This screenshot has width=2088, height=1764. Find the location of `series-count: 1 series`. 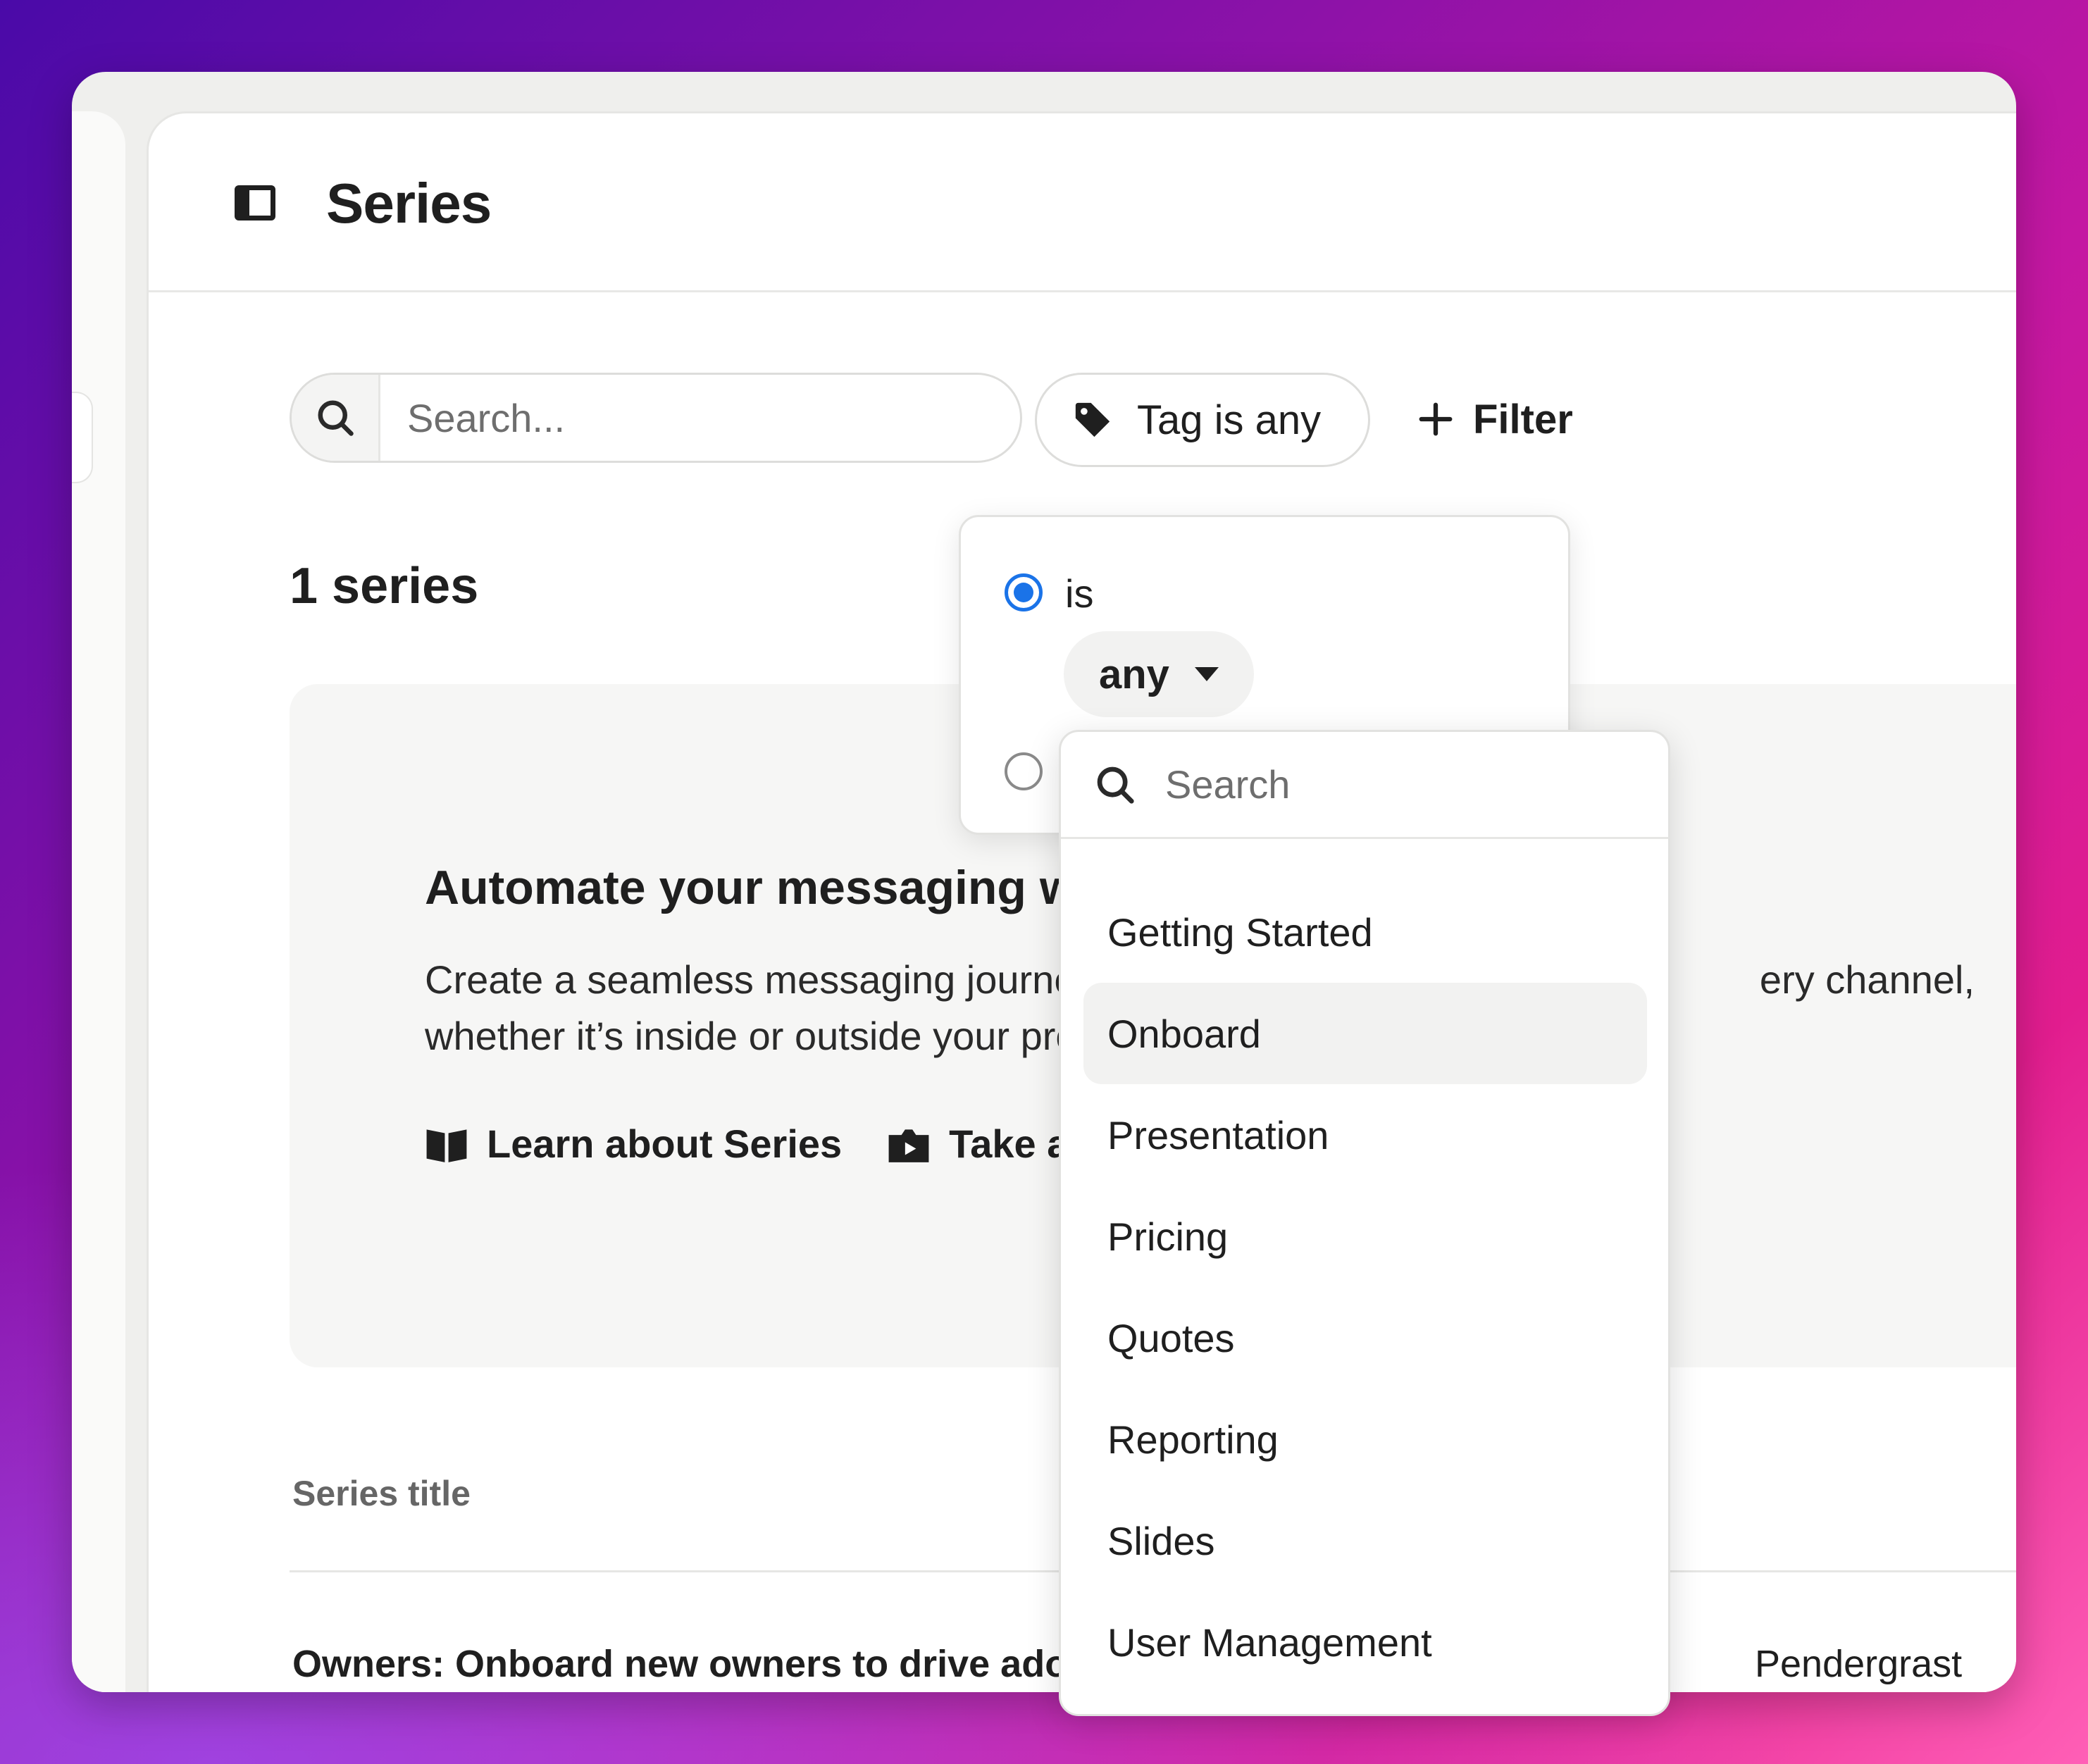

series-count: 1 series is located at coordinates (384, 586).